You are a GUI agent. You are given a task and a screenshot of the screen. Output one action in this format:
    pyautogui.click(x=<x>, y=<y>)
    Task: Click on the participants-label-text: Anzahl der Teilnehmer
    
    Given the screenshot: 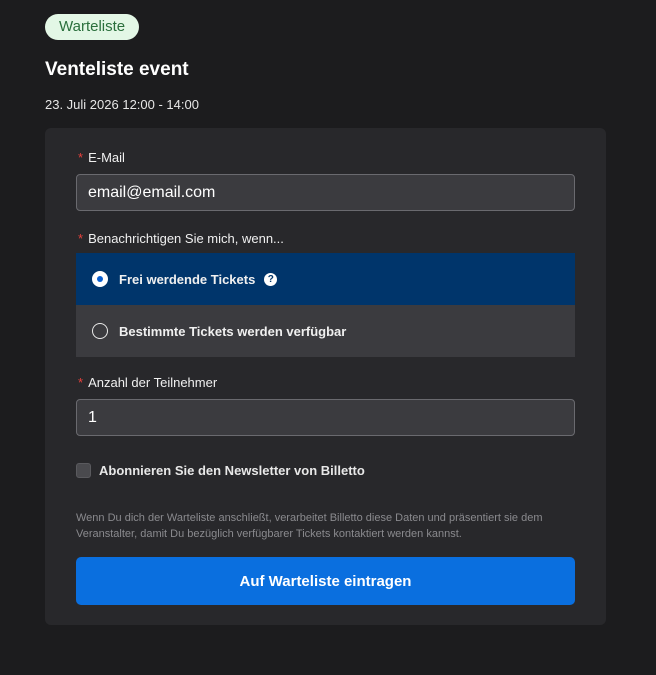 What is the action you would take?
    pyautogui.click(x=153, y=382)
    